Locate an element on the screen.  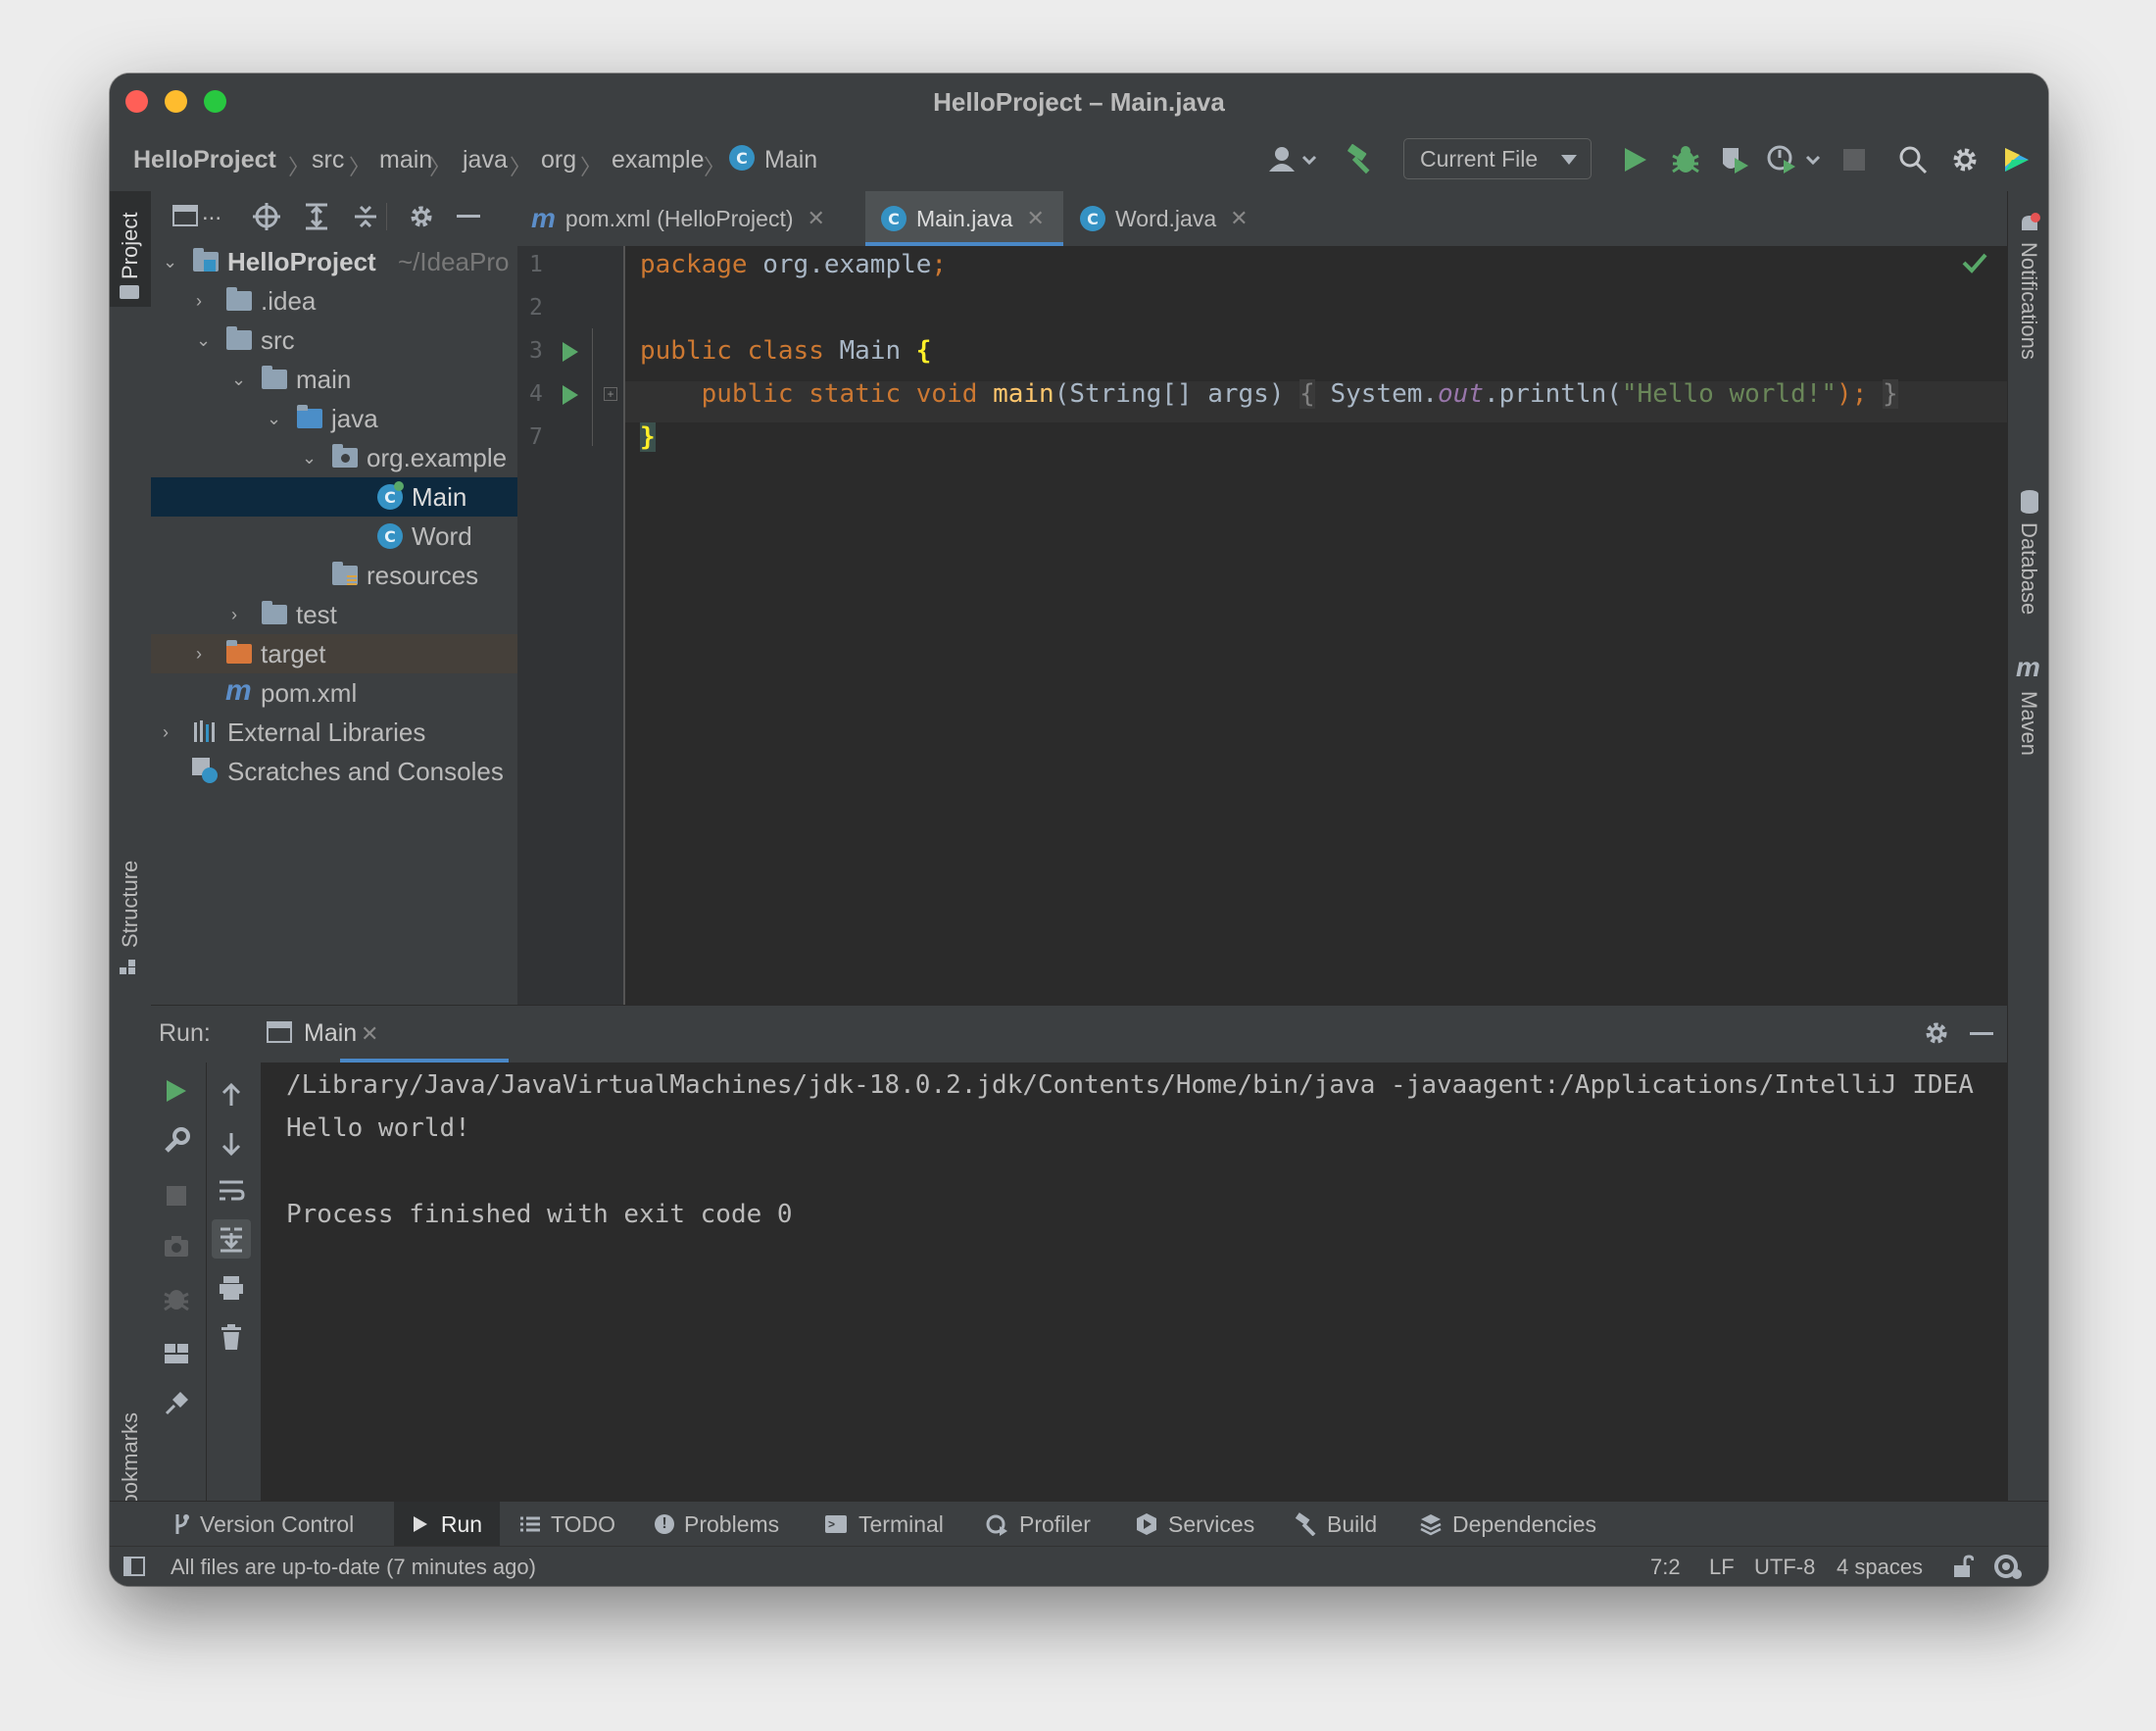
code-fold-close: } is located at coordinates (1890, 394).